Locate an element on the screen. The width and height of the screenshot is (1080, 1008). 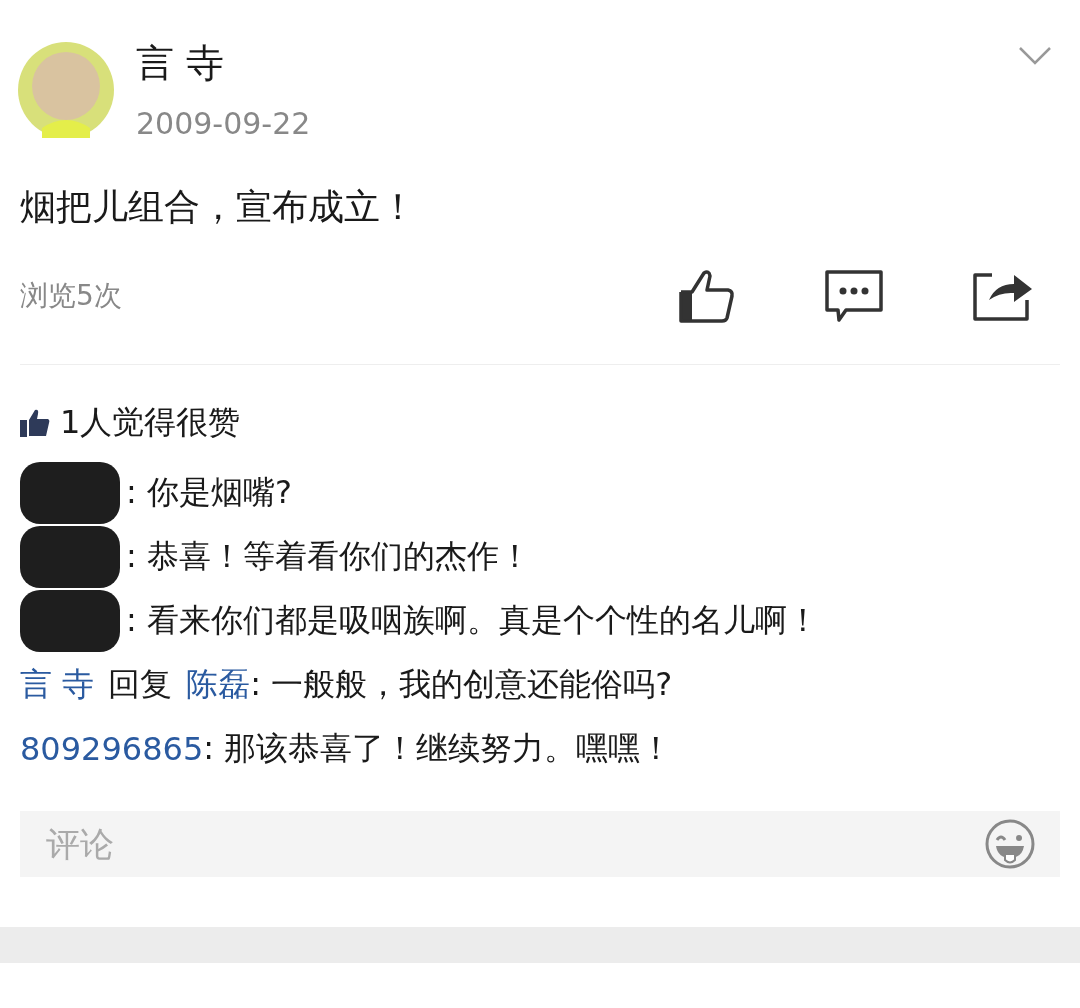
comment-author: 言 寺 is located at coordinates (57, 685).